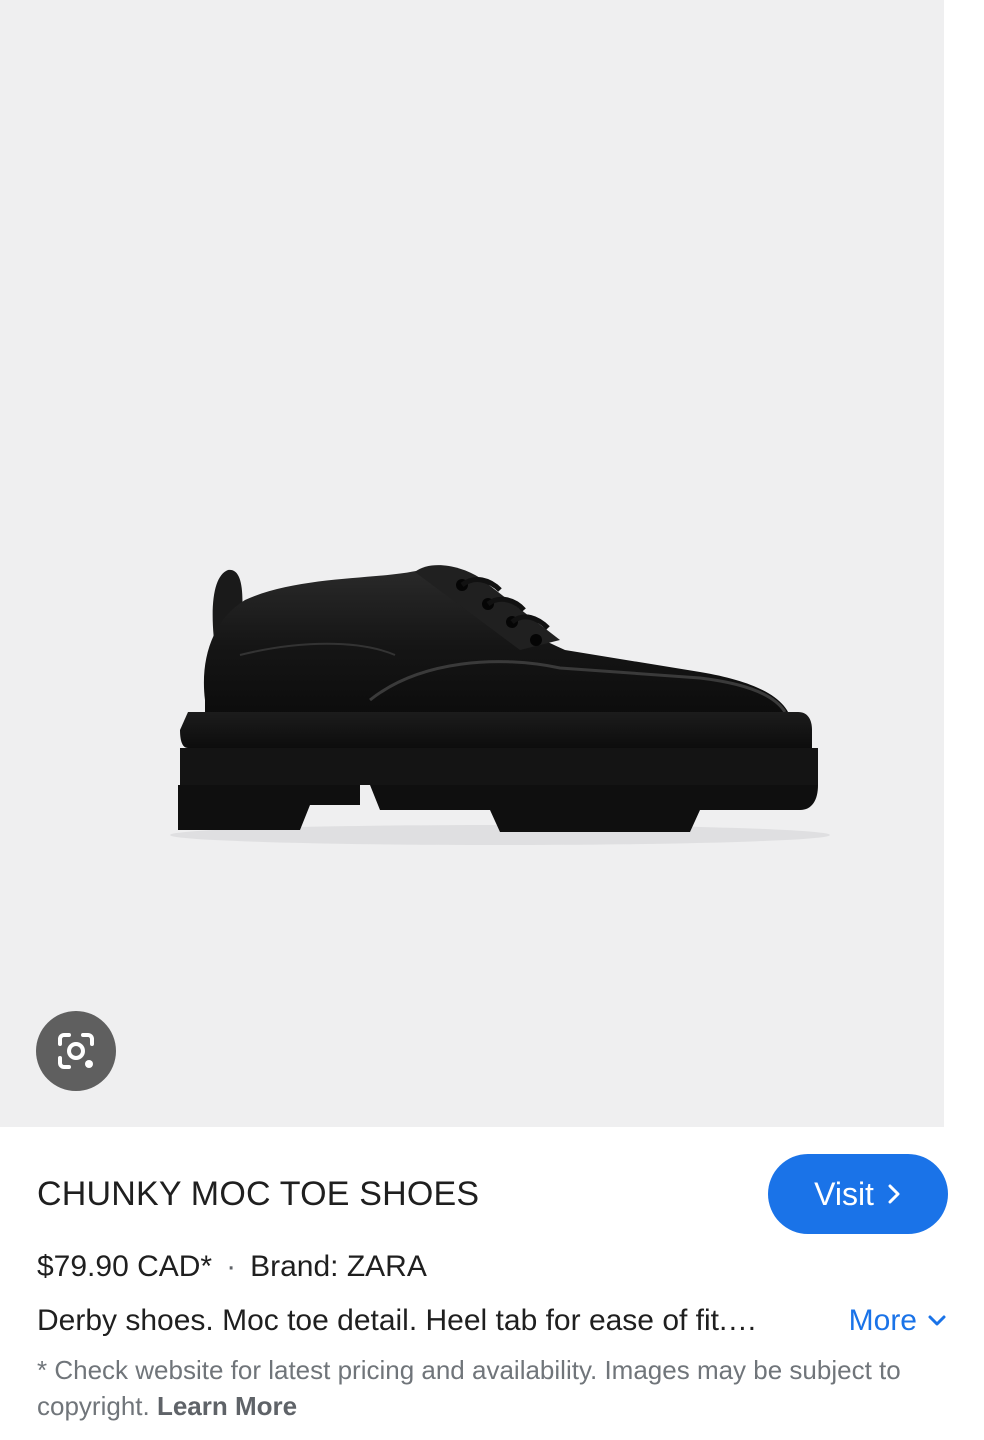 The width and height of the screenshot is (984, 1440). I want to click on google-lens-button, so click(76, 1051).